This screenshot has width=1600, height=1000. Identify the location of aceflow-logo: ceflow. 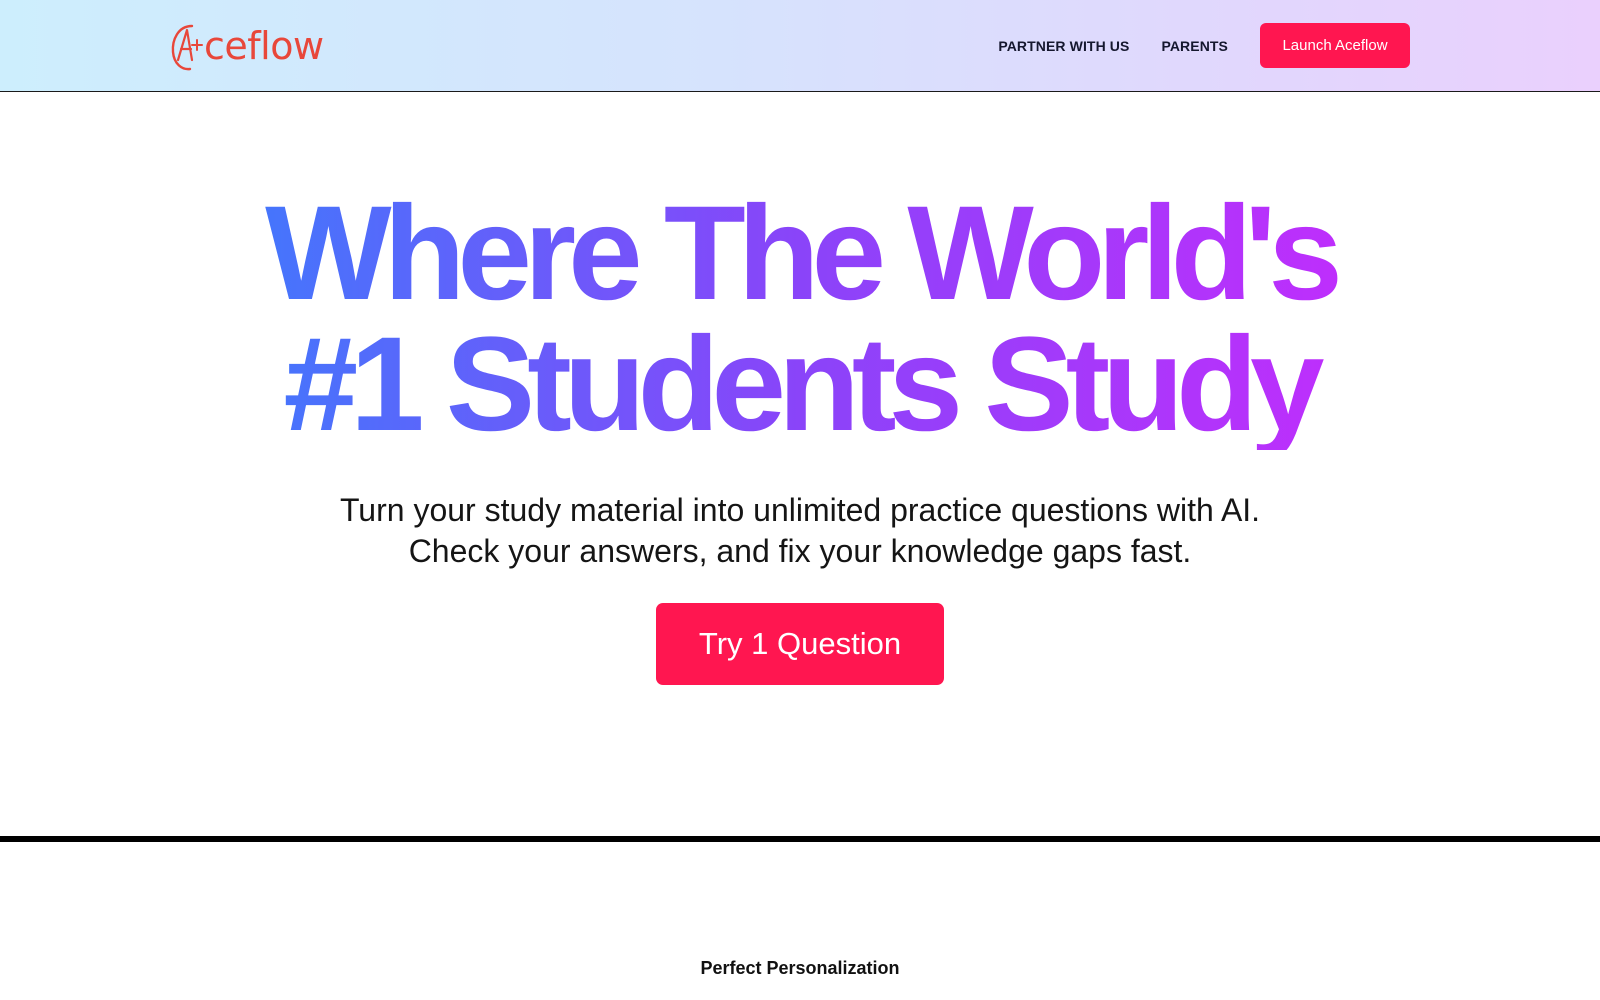
(247, 46).